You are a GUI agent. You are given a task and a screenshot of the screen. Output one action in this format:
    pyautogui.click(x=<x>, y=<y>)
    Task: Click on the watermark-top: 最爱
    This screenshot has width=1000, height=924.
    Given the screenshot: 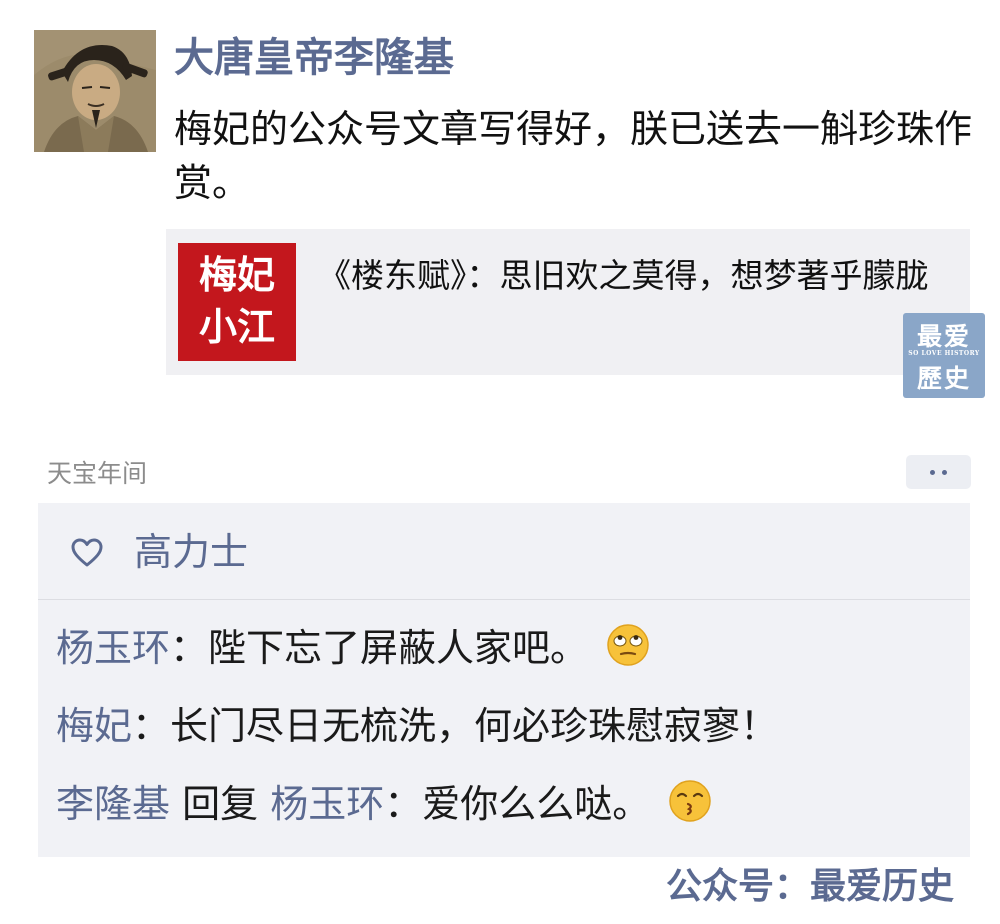 What is the action you would take?
    pyautogui.click(x=943, y=336)
    